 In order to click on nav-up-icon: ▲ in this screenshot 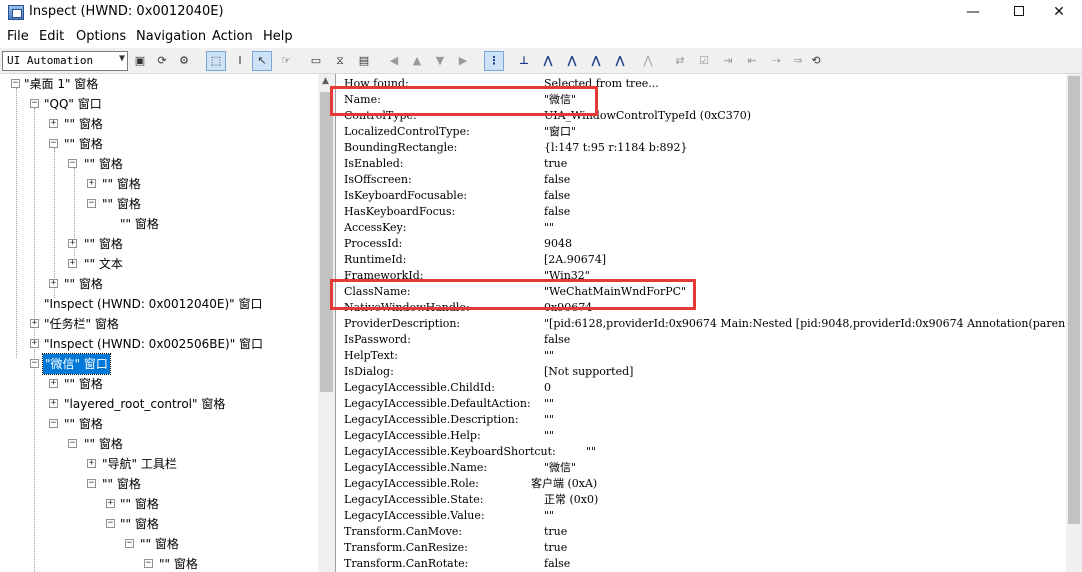, I will do `click(417, 61)`.